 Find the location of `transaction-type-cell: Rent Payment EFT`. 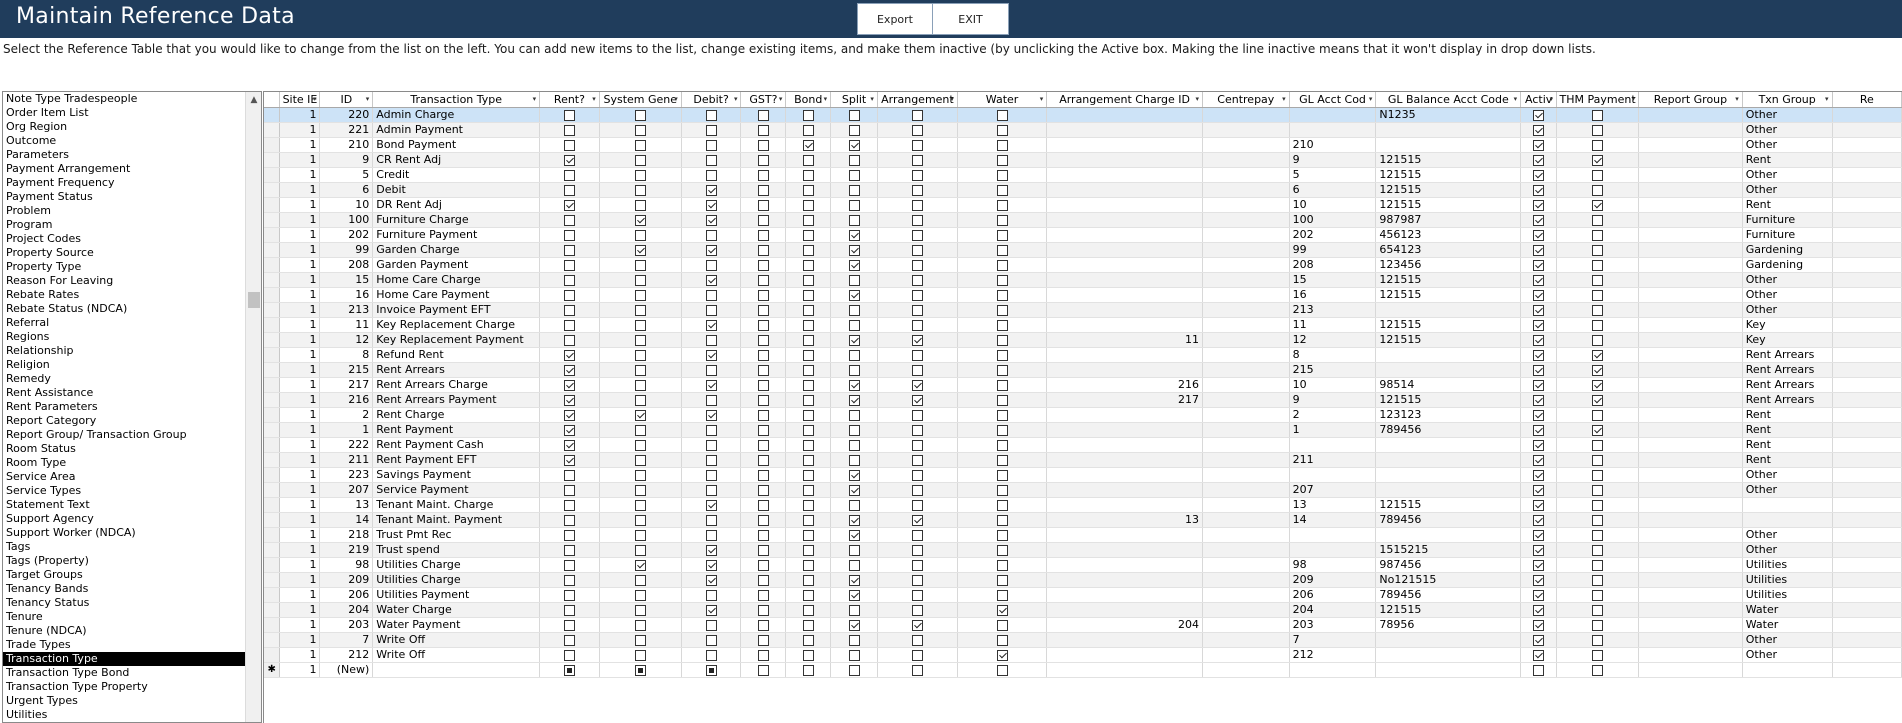

transaction-type-cell: Rent Payment EFT is located at coordinates (456, 460).